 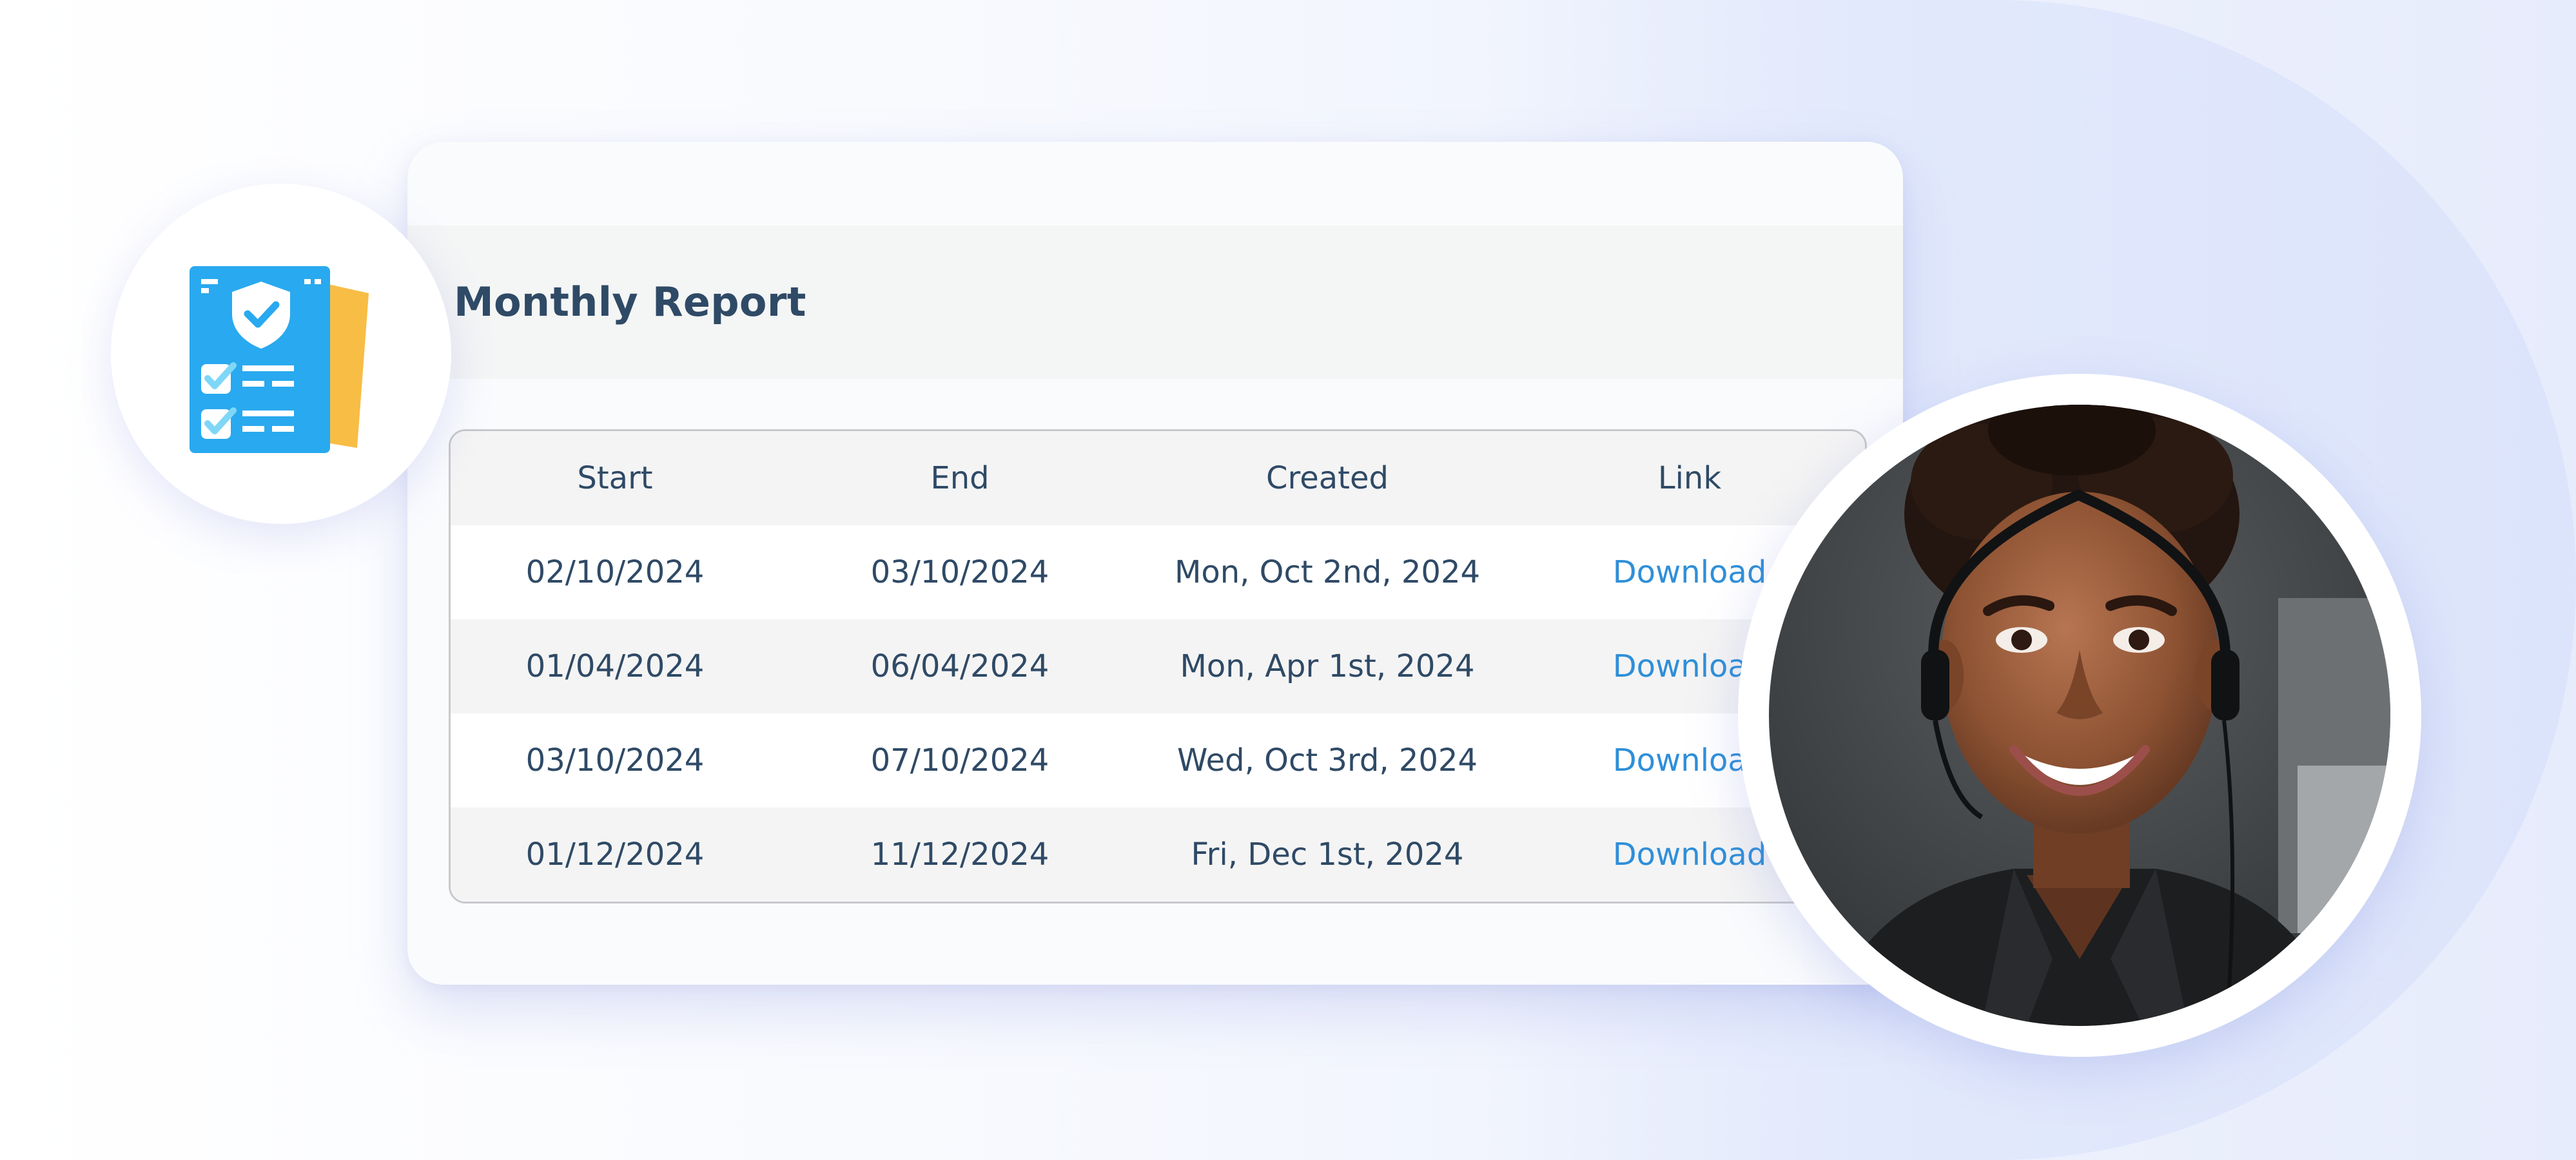 What do you see at coordinates (1327, 478) in the screenshot?
I see `column-header-created: Created` at bounding box center [1327, 478].